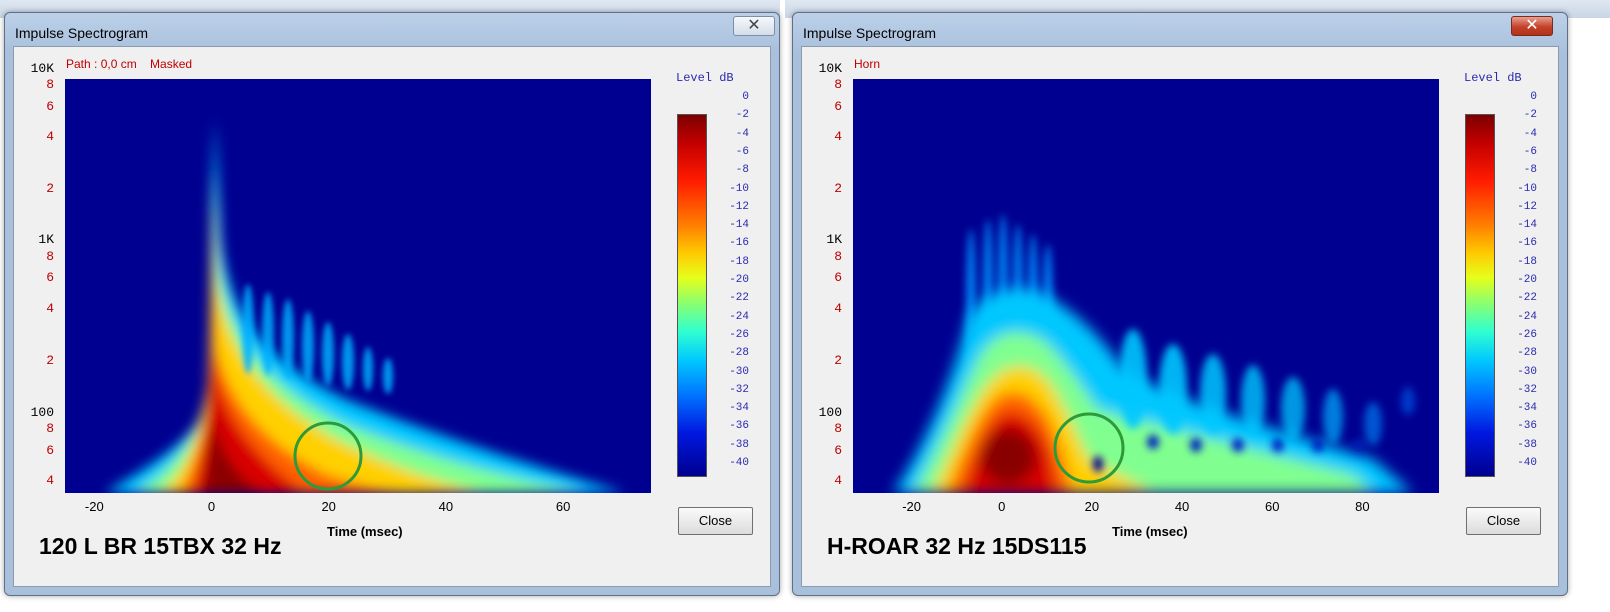  What do you see at coordinates (1362, 506) in the screenshot?
I see `x-tick-label: 80` at bounding box center [1362, 506].